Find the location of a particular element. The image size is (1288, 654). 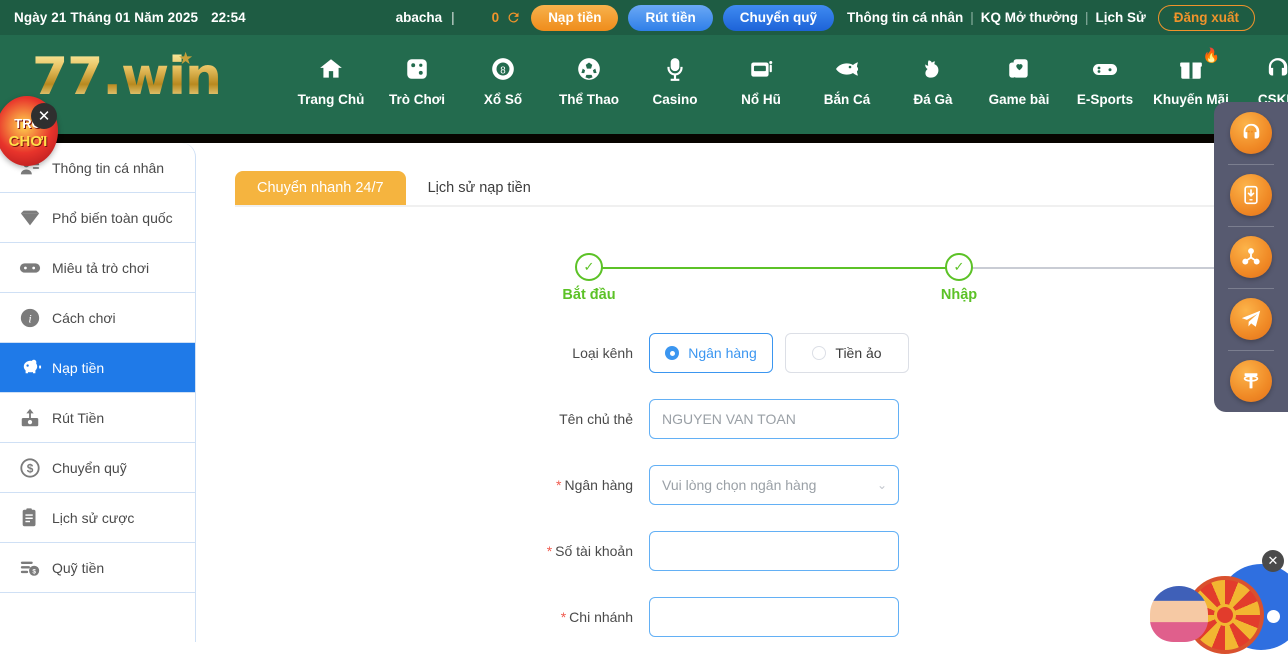

form-row-account: *Số tài khoản is located at coordinates (742, 551).